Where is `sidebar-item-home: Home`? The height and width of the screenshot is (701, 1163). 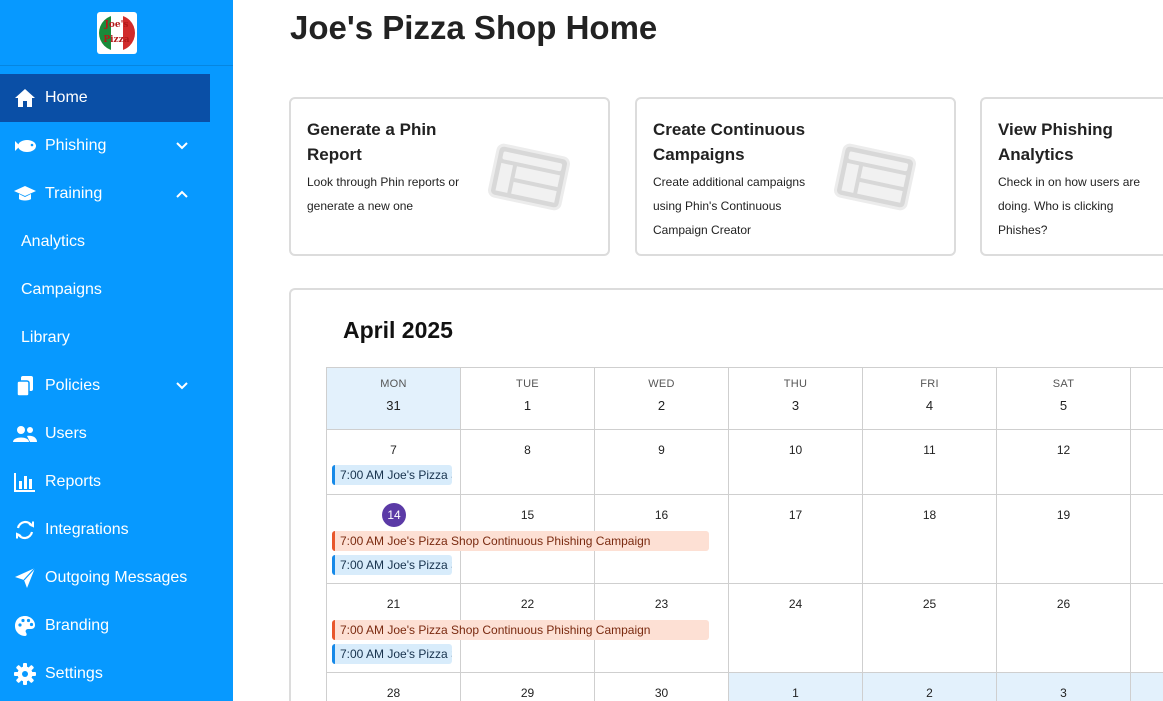
sidebar-item-home: Home is located at coordinates (105, 98).